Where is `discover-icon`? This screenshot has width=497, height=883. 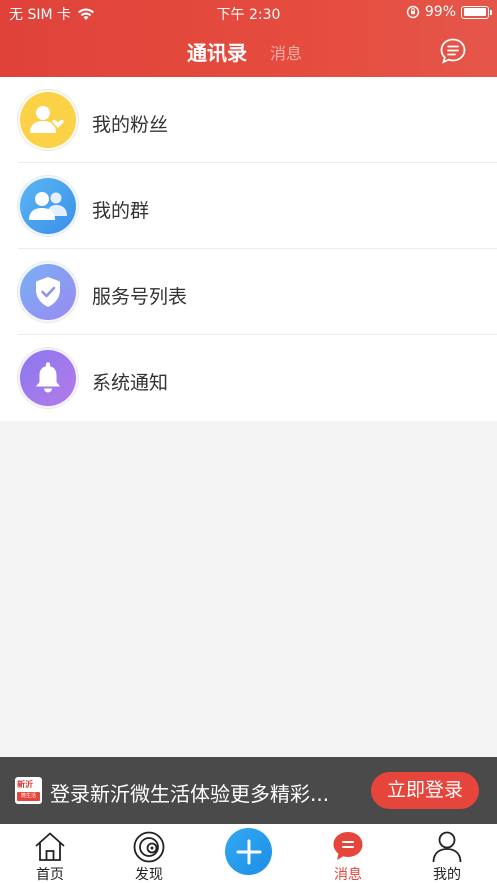 discover-icon is located at coordinates (149, 847).